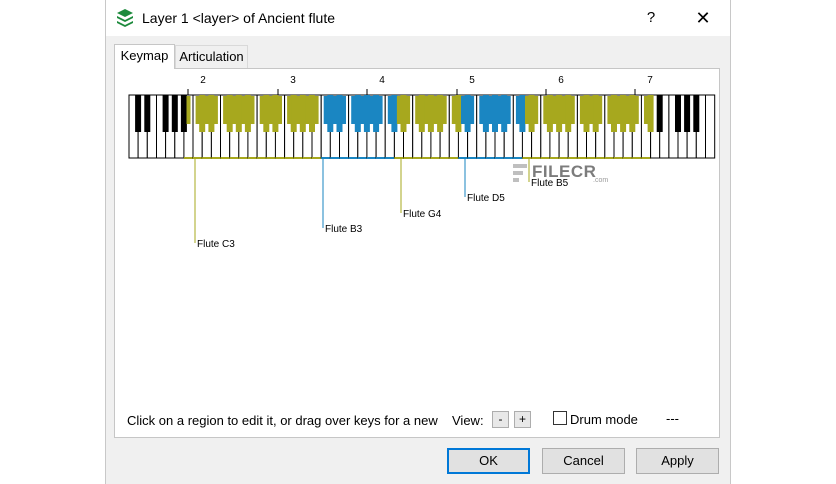  Describe the element at coordinates (583, 461) in the screenshot. I see `cancel-button: Cancel` at that location.